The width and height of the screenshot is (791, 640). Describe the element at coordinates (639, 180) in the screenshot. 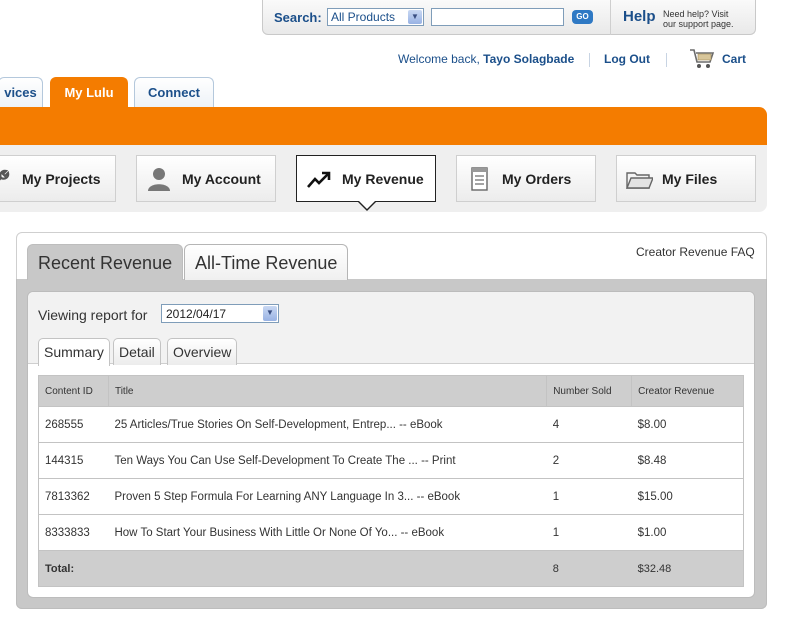

I see `folder-icon` at that location.